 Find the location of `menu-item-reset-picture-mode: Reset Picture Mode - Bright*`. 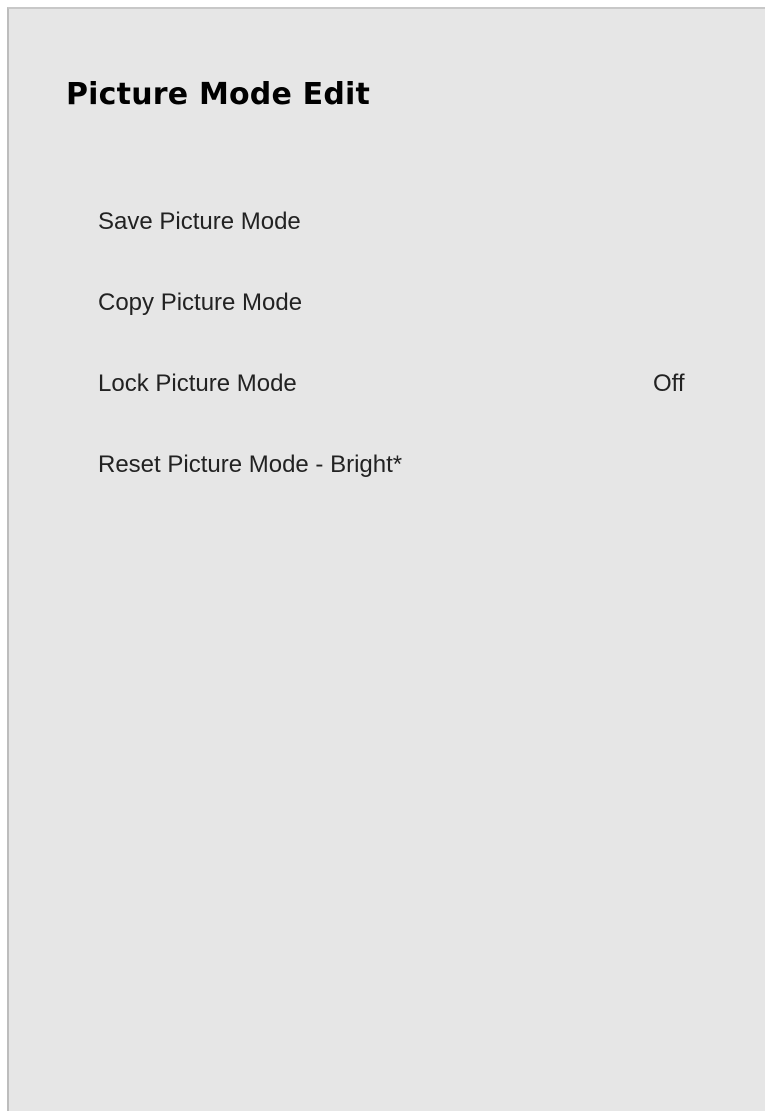

menu-item-reset-picture-mode: Reset Picture Mode - Bright* is located at coordinates (398, 477).